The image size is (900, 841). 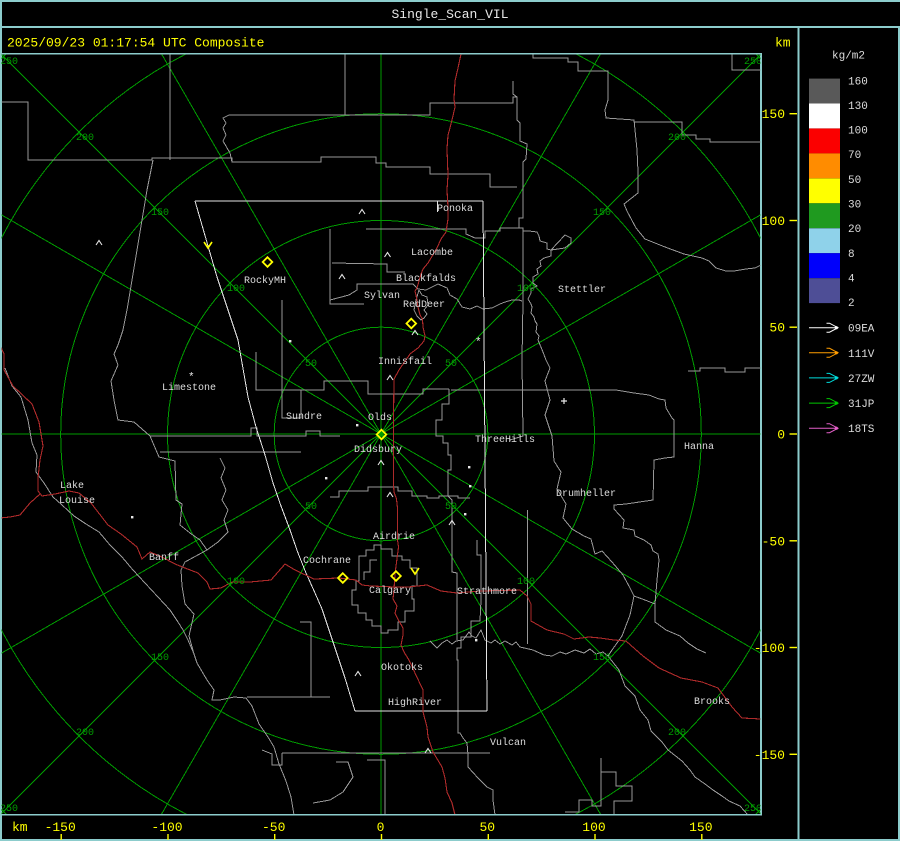 What do you see at coordinates (851, 280) in the screenshot?
I see `svg-text: 4` at bounding box center [851, 280].